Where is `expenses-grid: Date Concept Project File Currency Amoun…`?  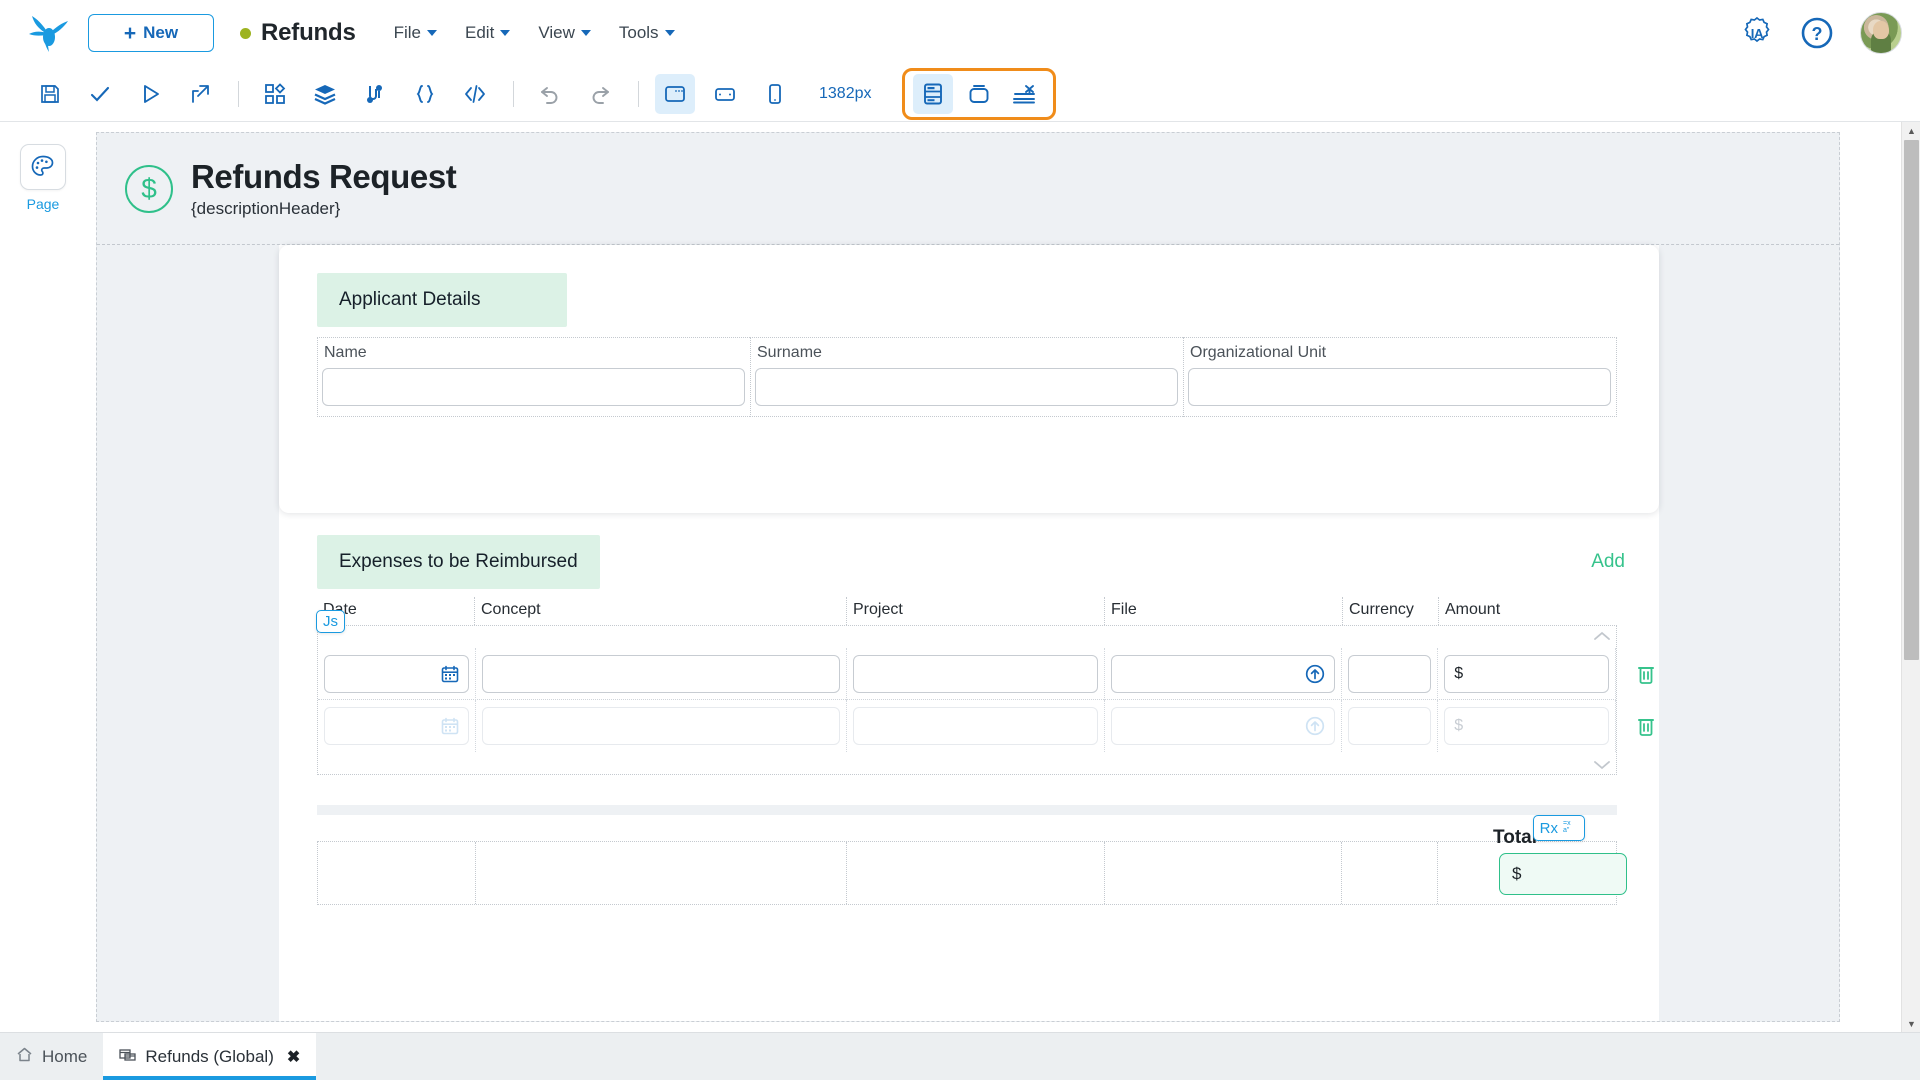 expenses-grid: Date Concept Project File Currency Amoun… is located at coordinates (985, 686).